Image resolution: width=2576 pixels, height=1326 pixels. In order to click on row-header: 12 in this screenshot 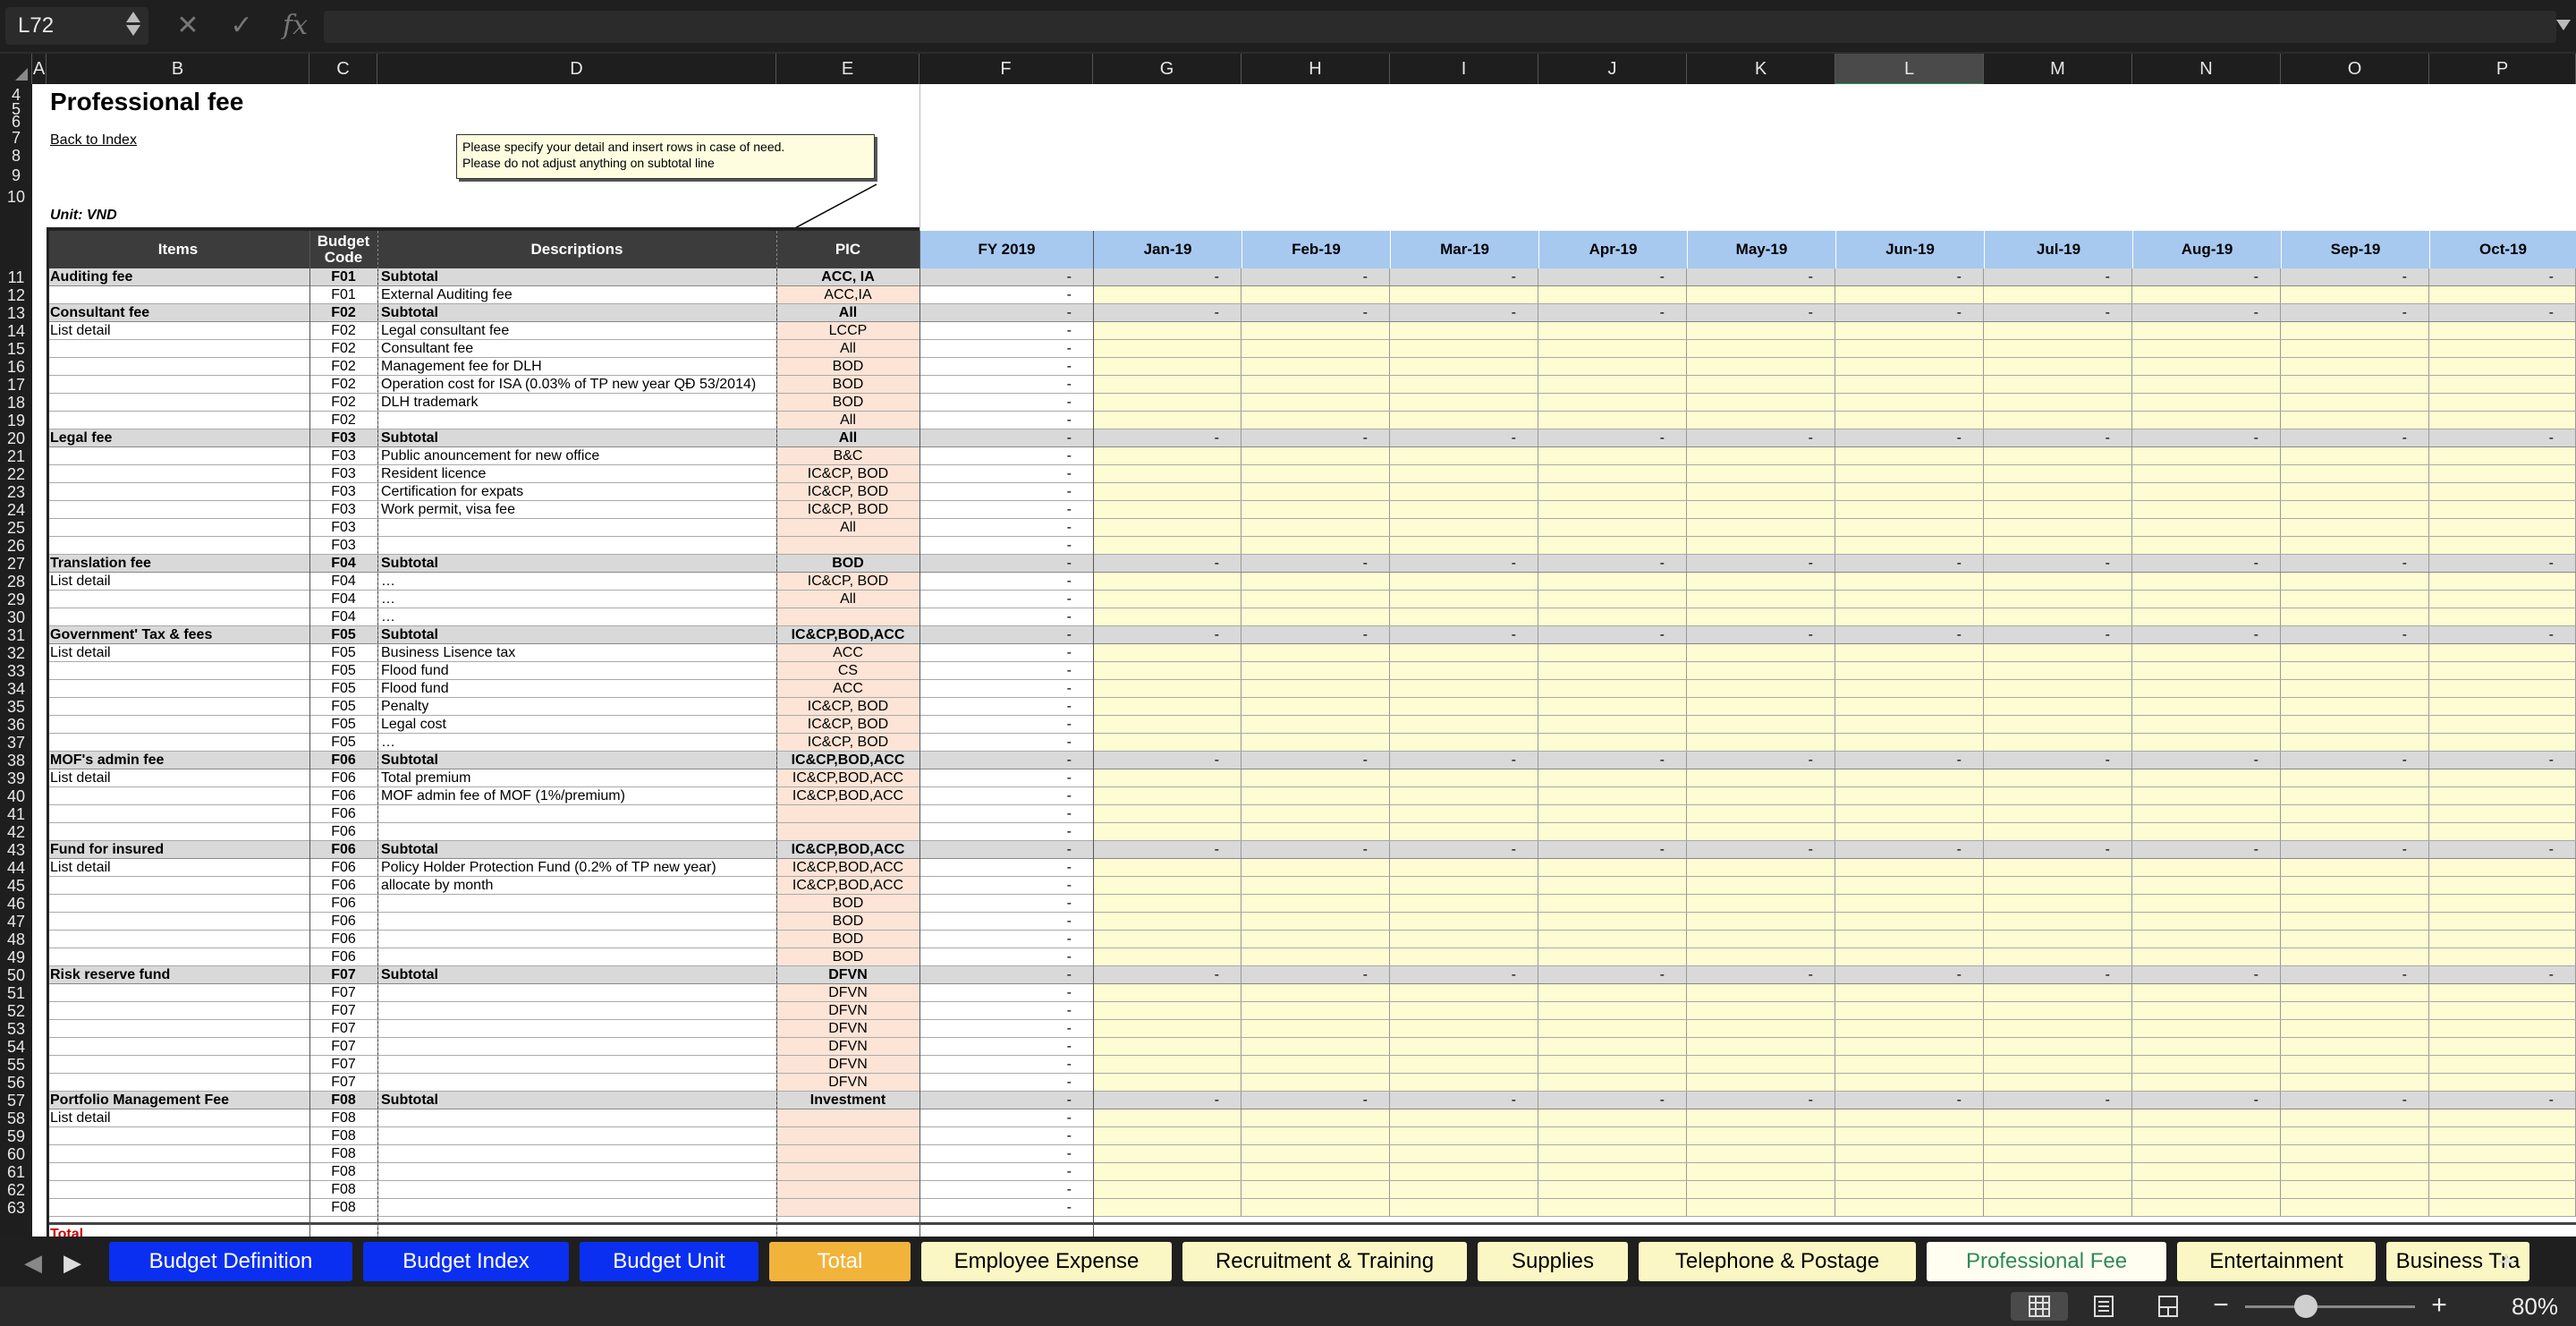, I will do `click(16, 295)`.